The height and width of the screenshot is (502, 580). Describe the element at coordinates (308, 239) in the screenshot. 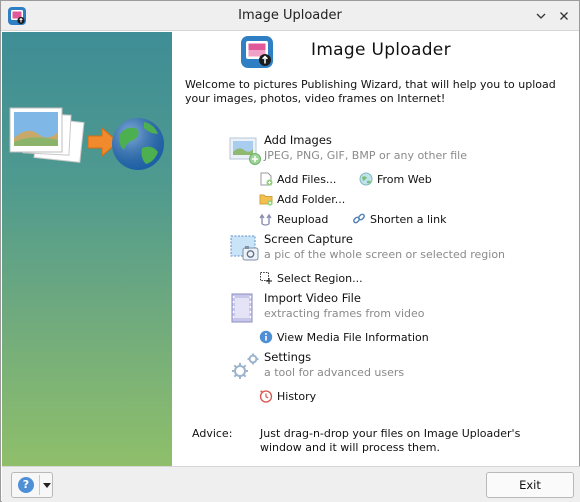

I see `screen-capture-title: Screen Capture` at that location.